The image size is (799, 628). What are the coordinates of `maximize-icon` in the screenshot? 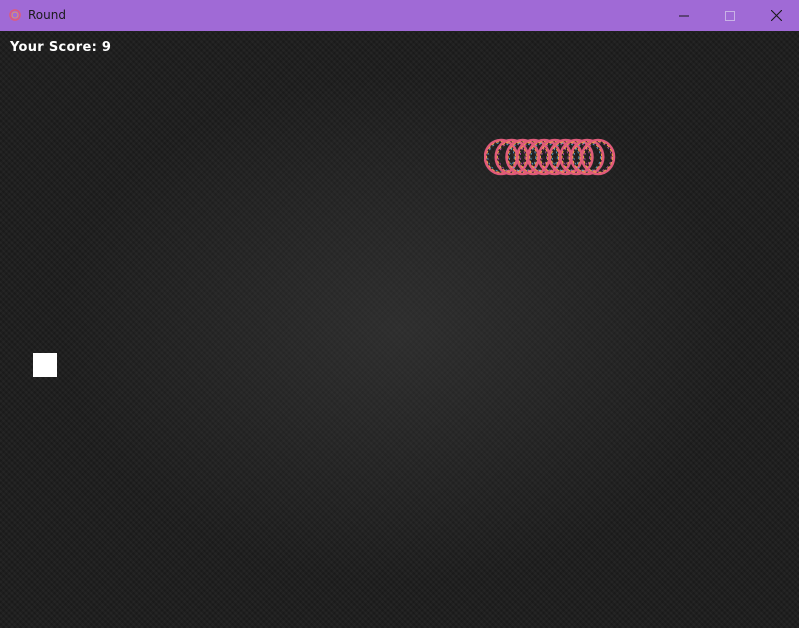 It's located at (730, 15).